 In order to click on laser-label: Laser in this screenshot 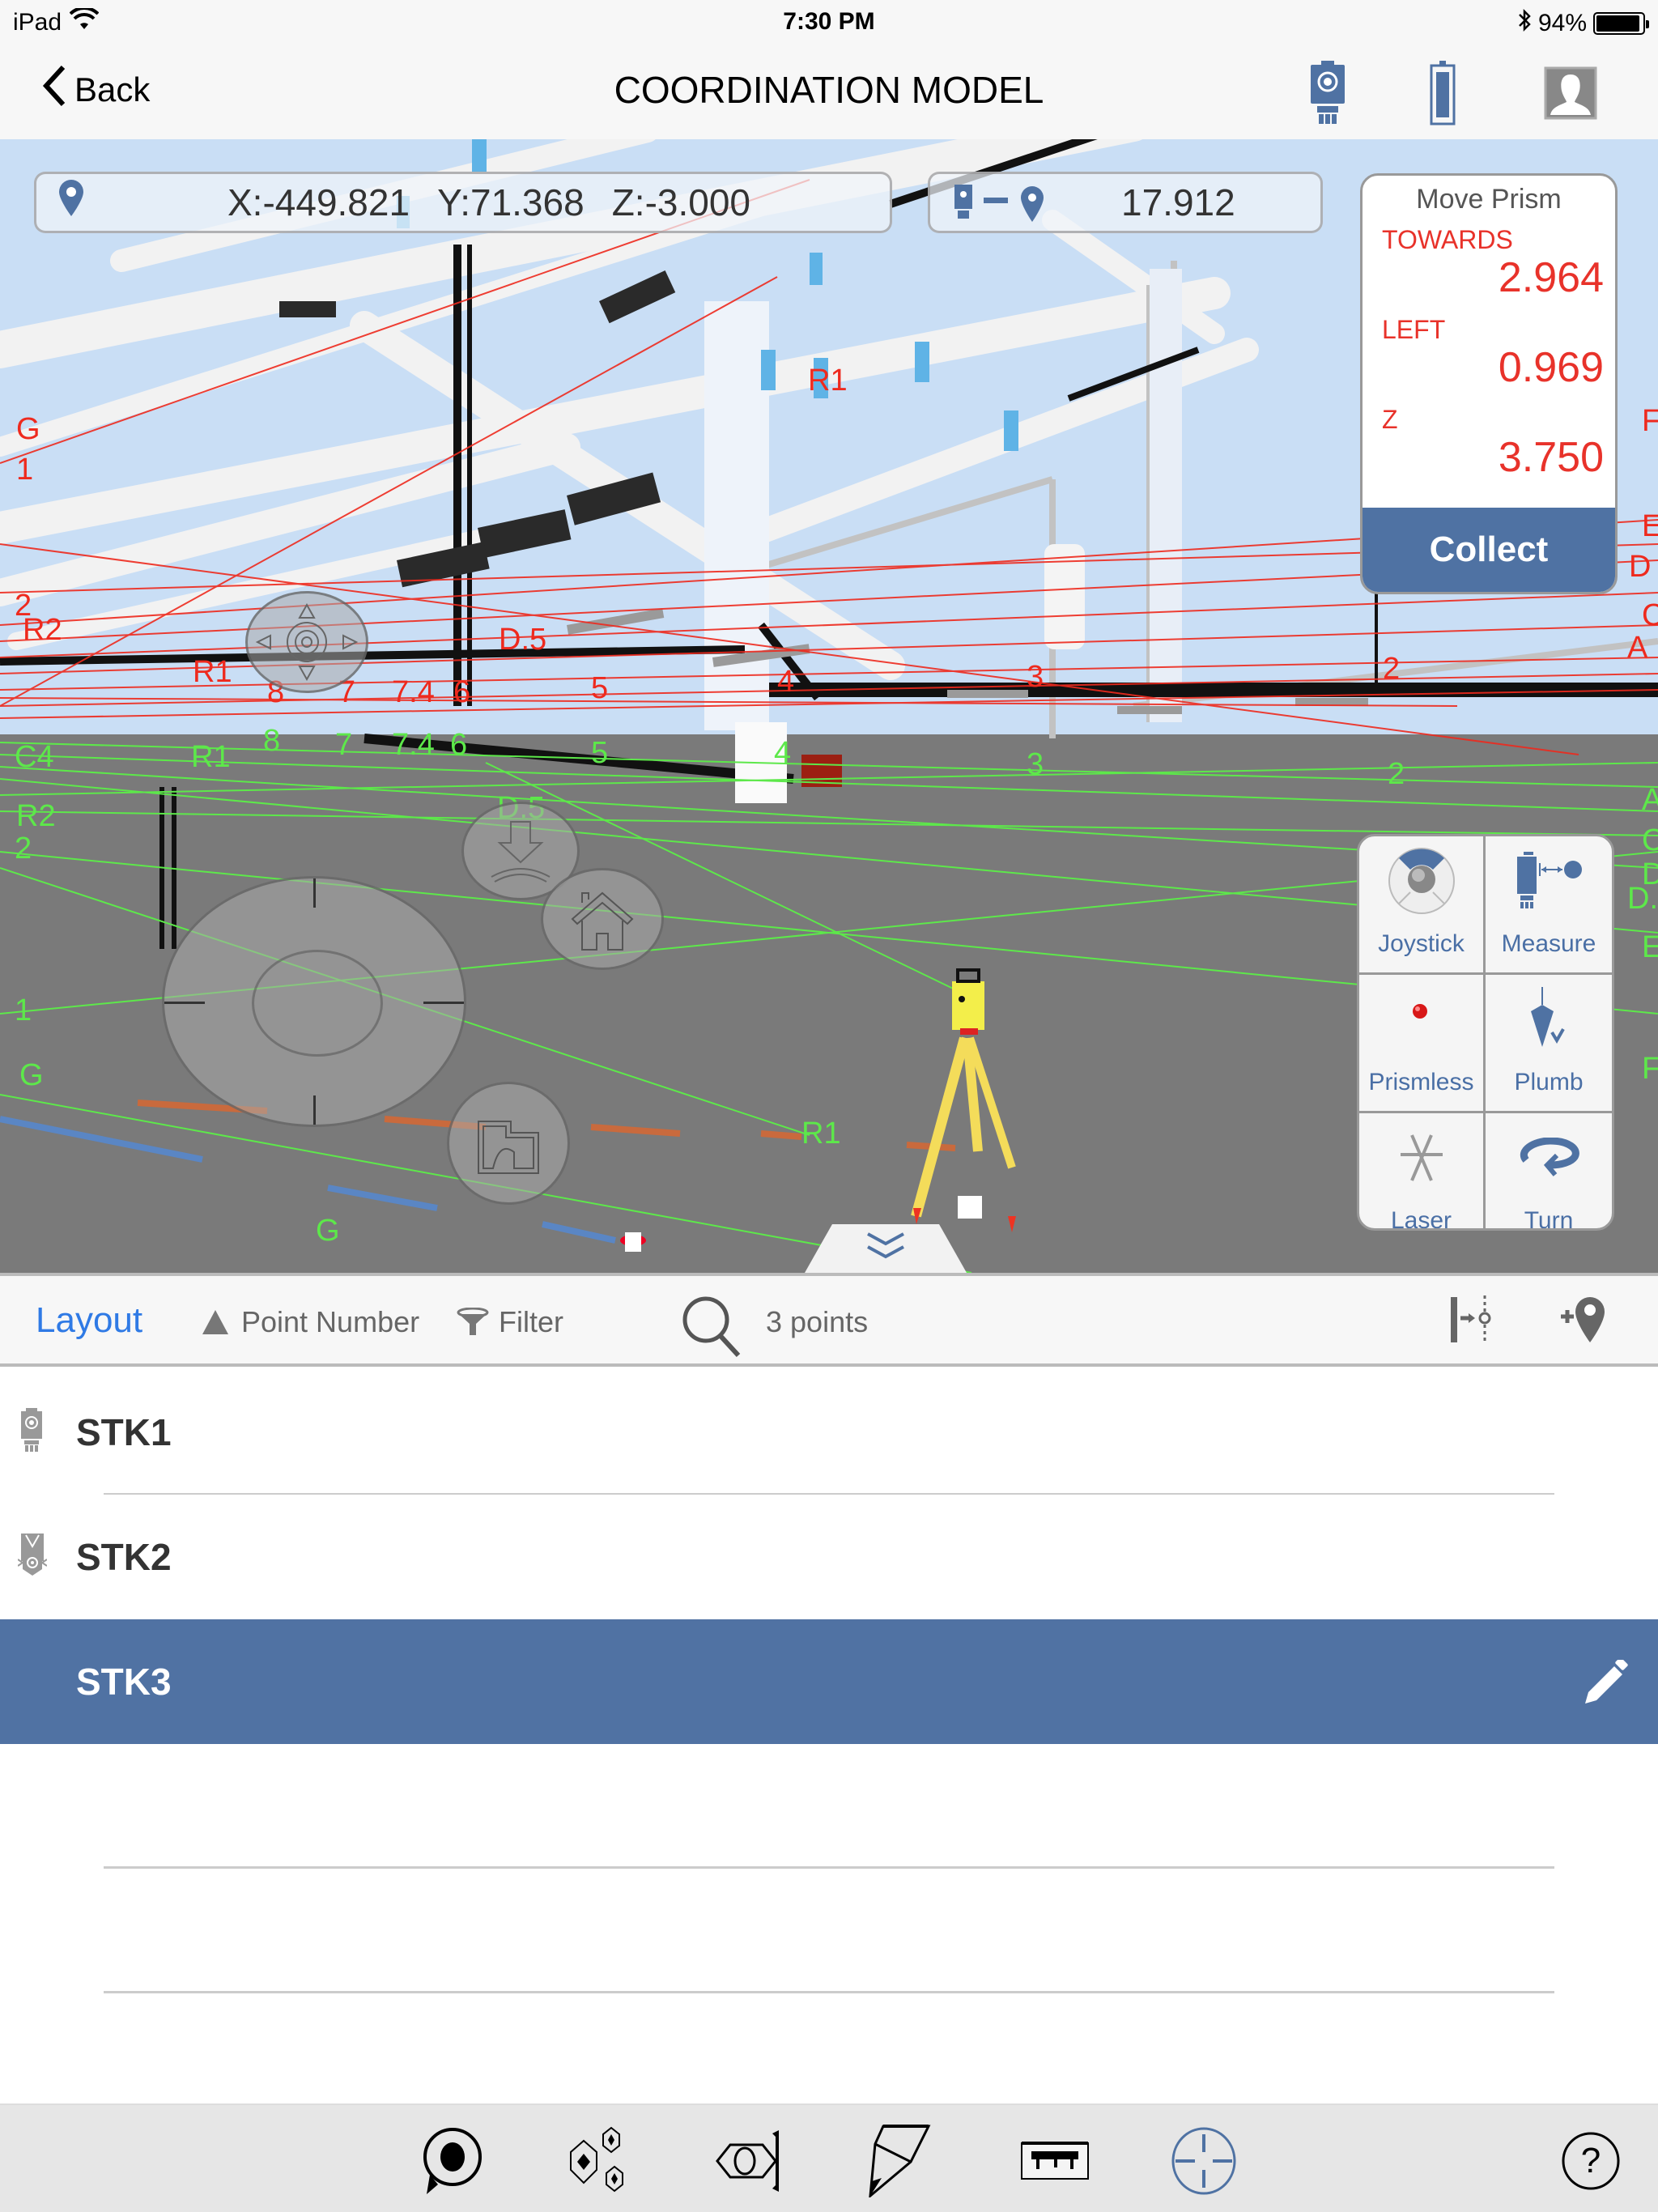, I will do `click(1421, 1219)`.